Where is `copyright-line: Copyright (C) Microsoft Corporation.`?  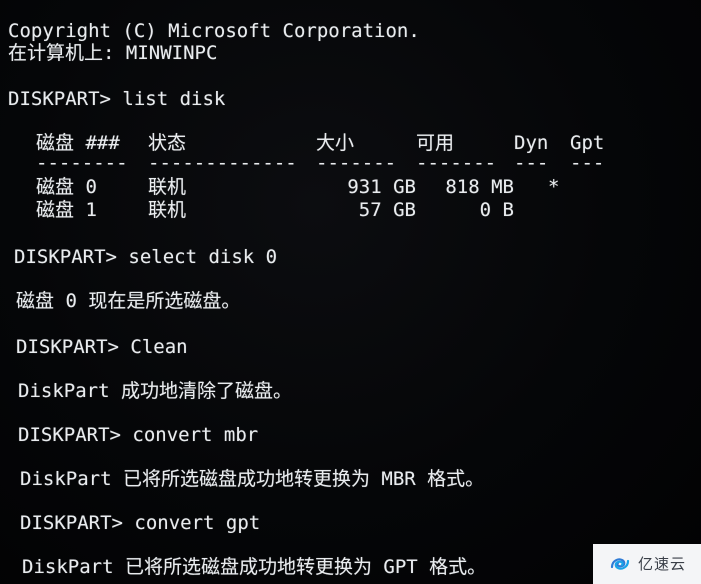 copyright-line: Copyright (C) Microsoft Corporation. is located at coordinates (214, 31).